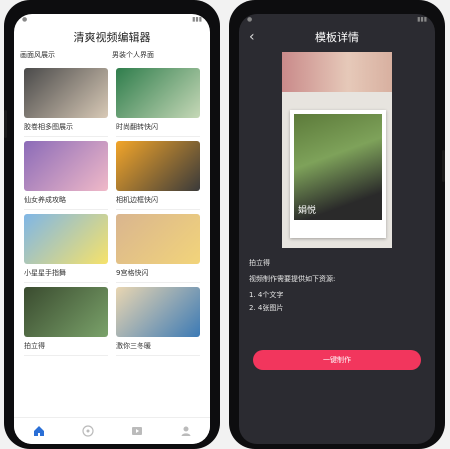 Image resolution: width=450 pixels, height=449 pixels. Describe the element at coordinates (158, 273) in the screenshot. I see `template-label: 9宫格快闪` at that location.